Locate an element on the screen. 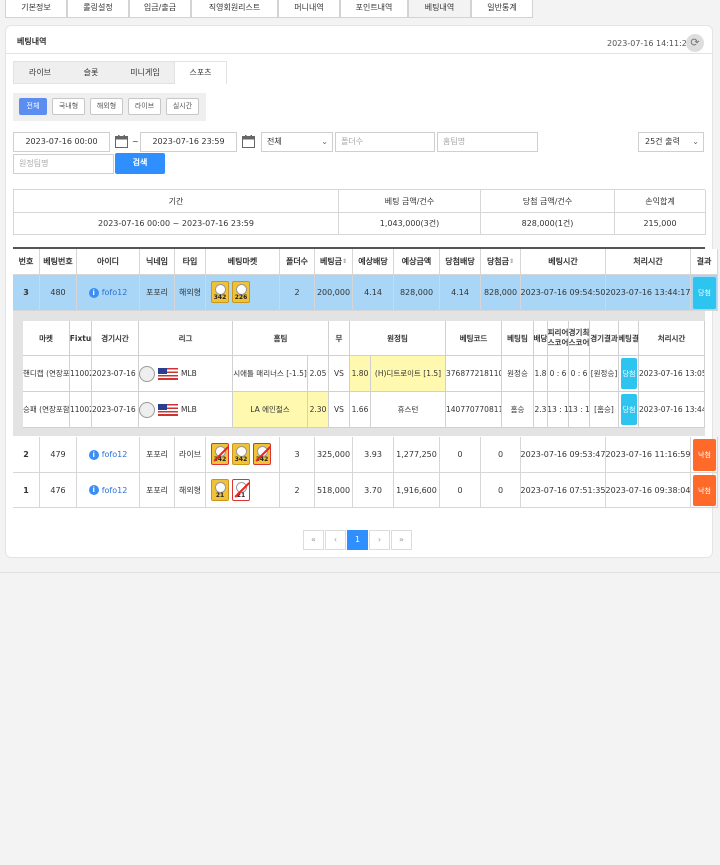  summary-period: 2023-07-16 00:00 ~ 2023-07-16 23:59 is located at coordinates (176, 224).